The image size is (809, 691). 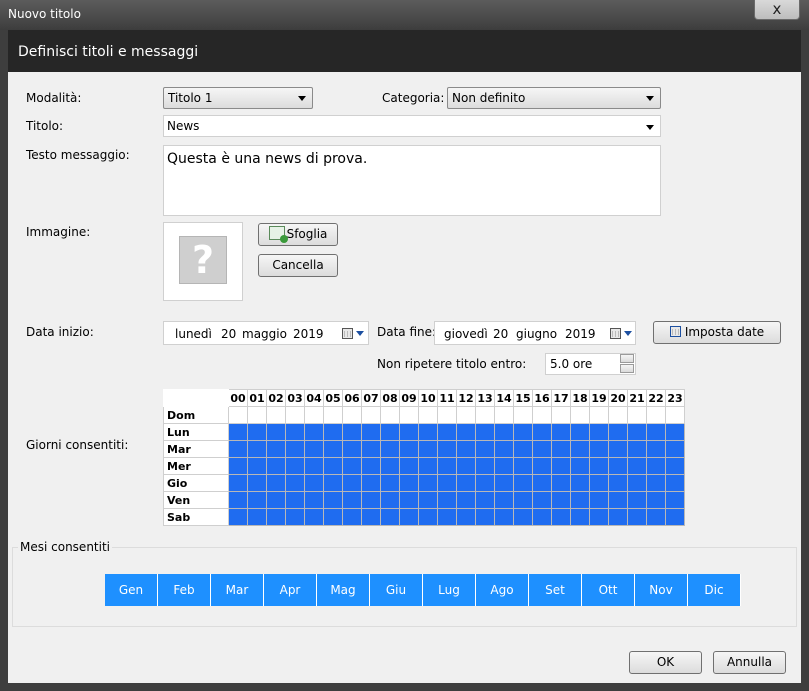 What do you see at coordinates (343, 590) in the screenshot?
I see `month-toggle: Mag` at bounding box center [343, 590].